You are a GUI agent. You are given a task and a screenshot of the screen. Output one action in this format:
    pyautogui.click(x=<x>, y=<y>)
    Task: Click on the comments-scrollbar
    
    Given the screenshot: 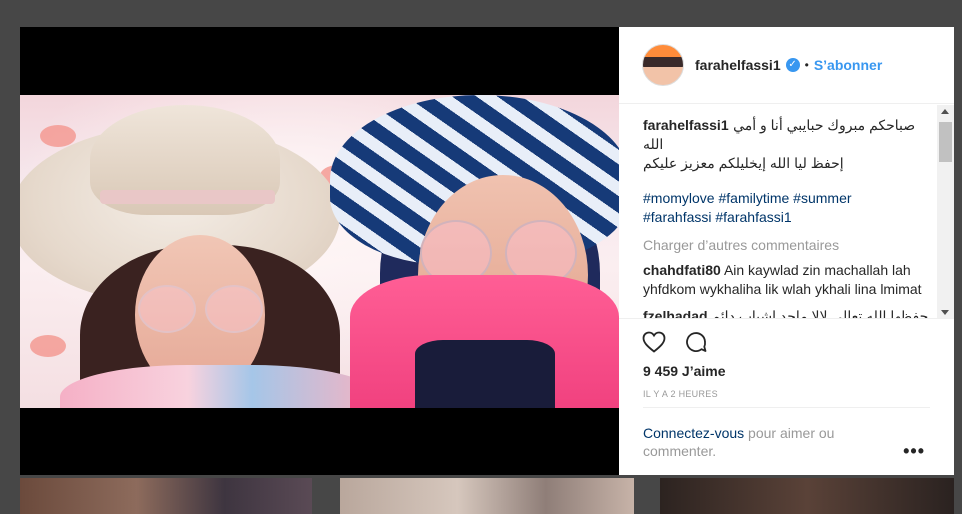 What is the action you would take?
    pyautogui.click(x=945, y=211)
    